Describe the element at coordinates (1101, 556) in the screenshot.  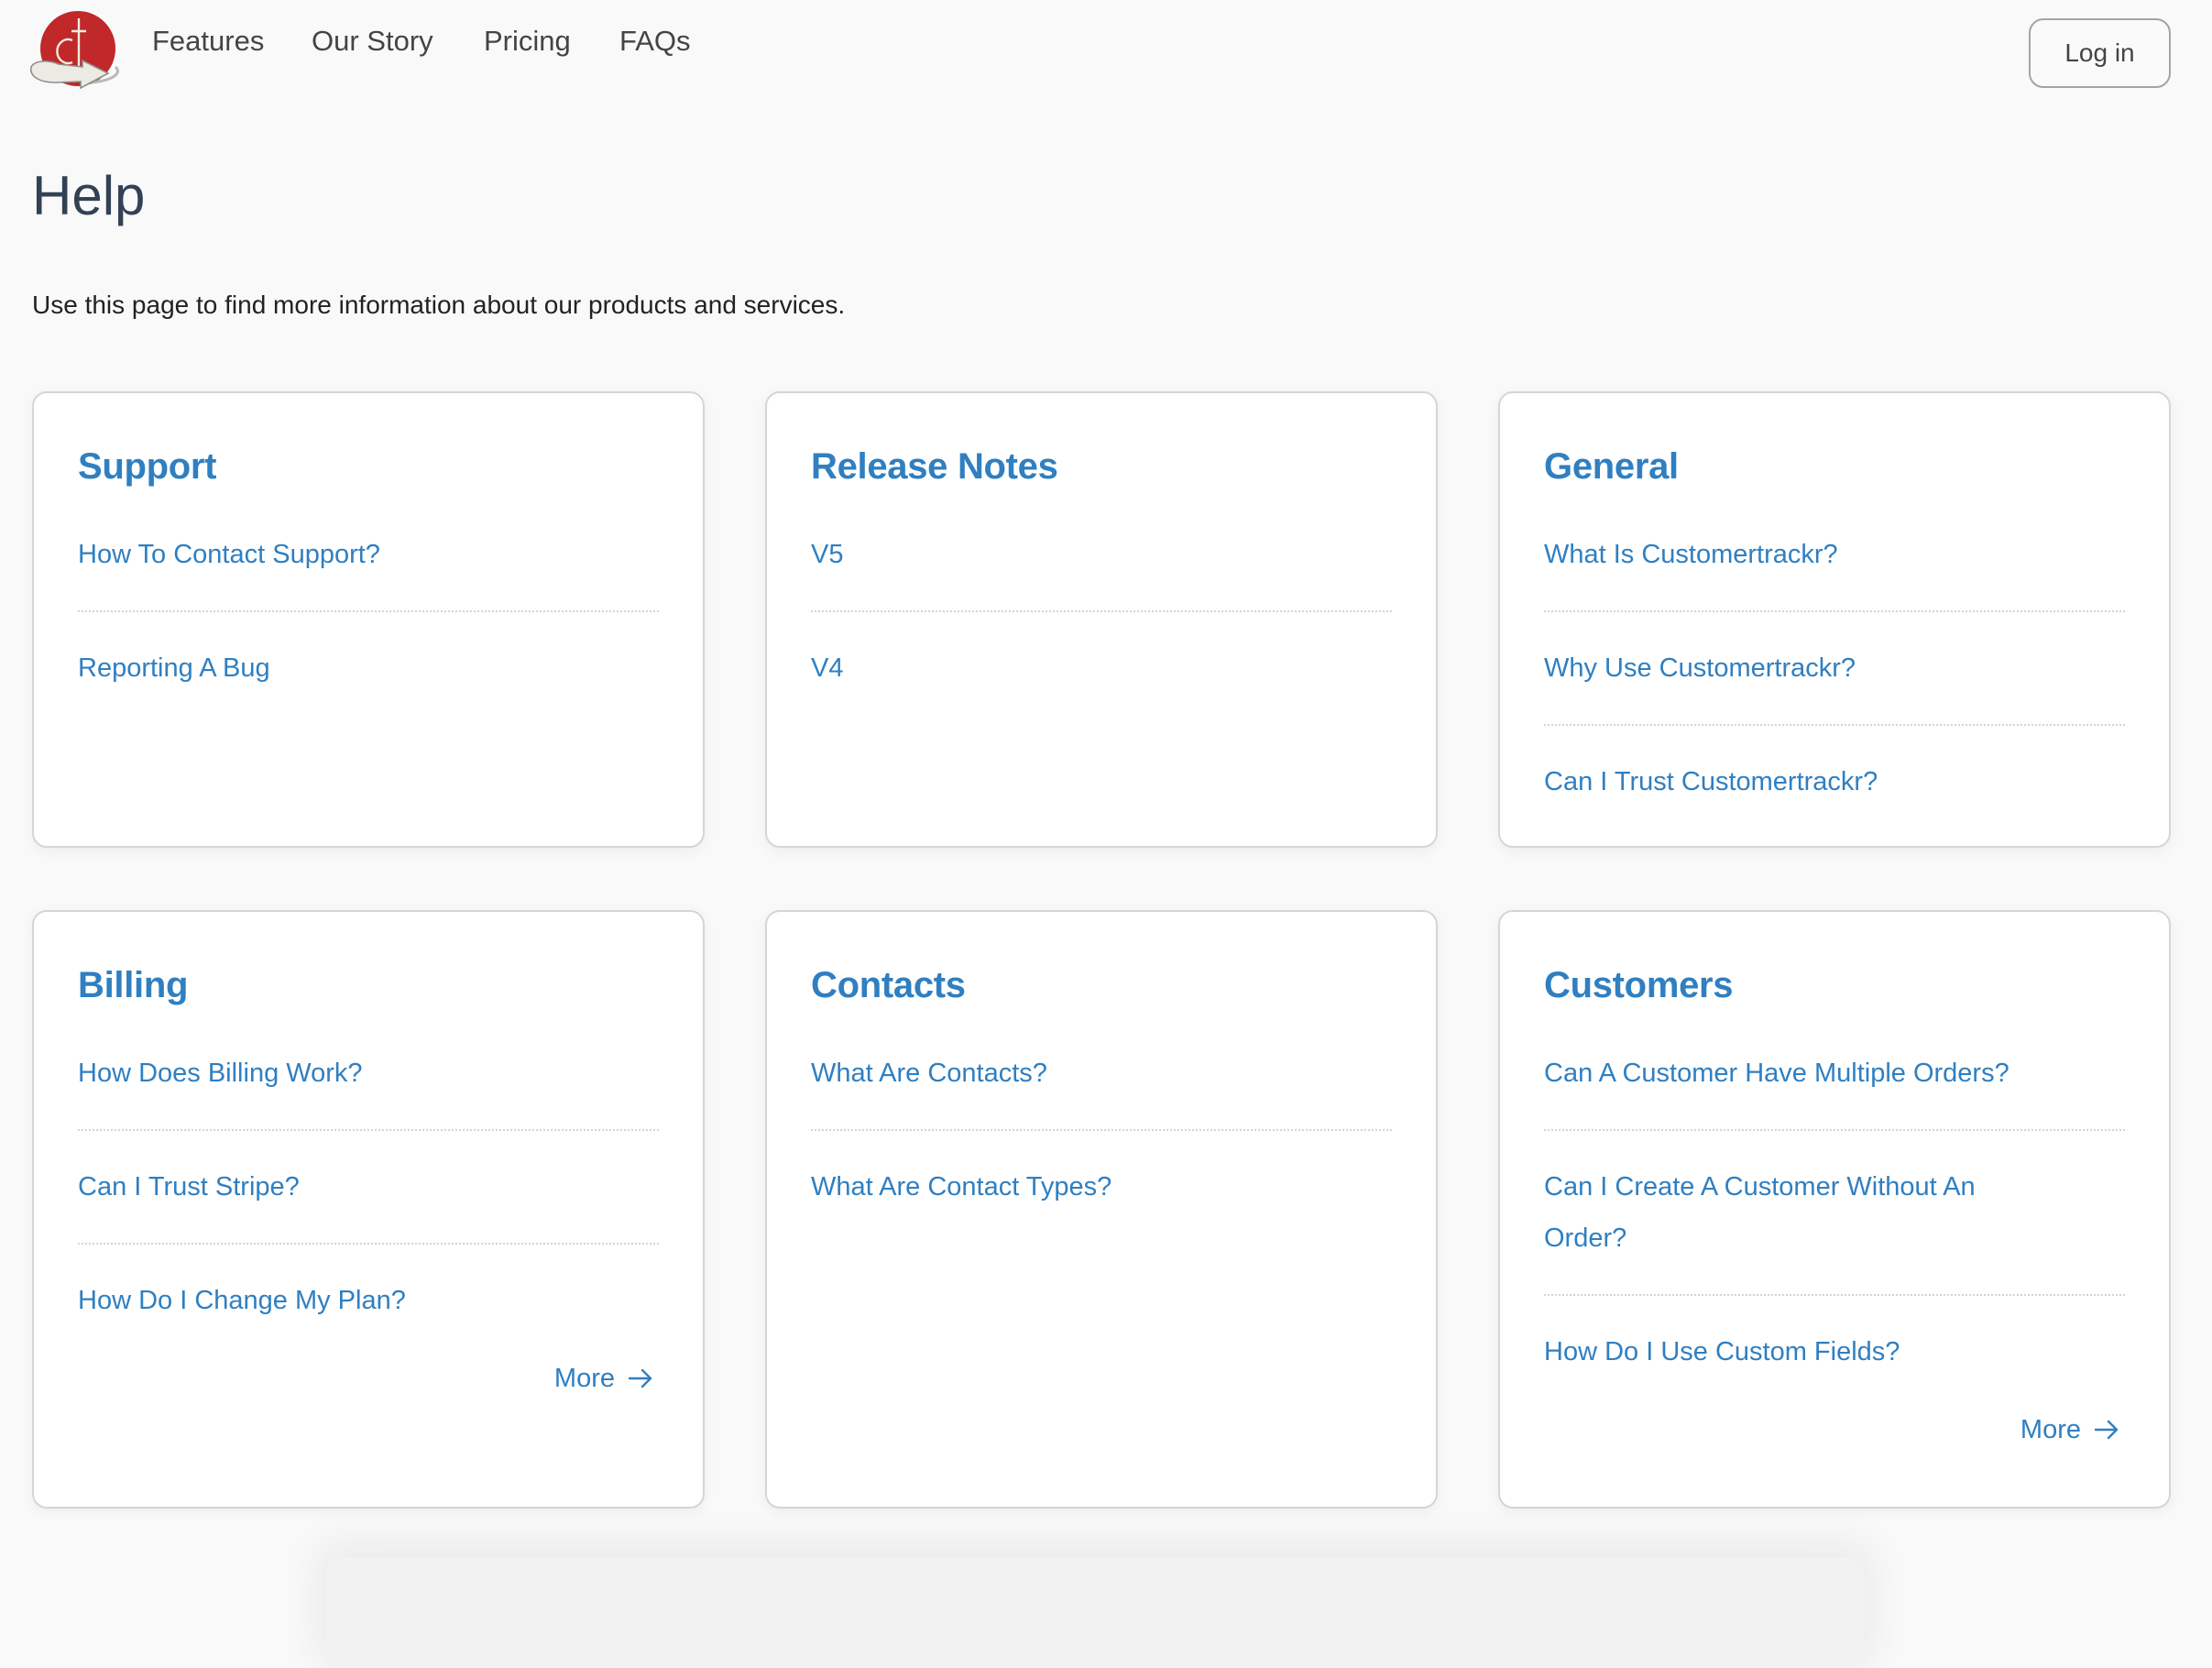
I see `list-item: V5` at that location.